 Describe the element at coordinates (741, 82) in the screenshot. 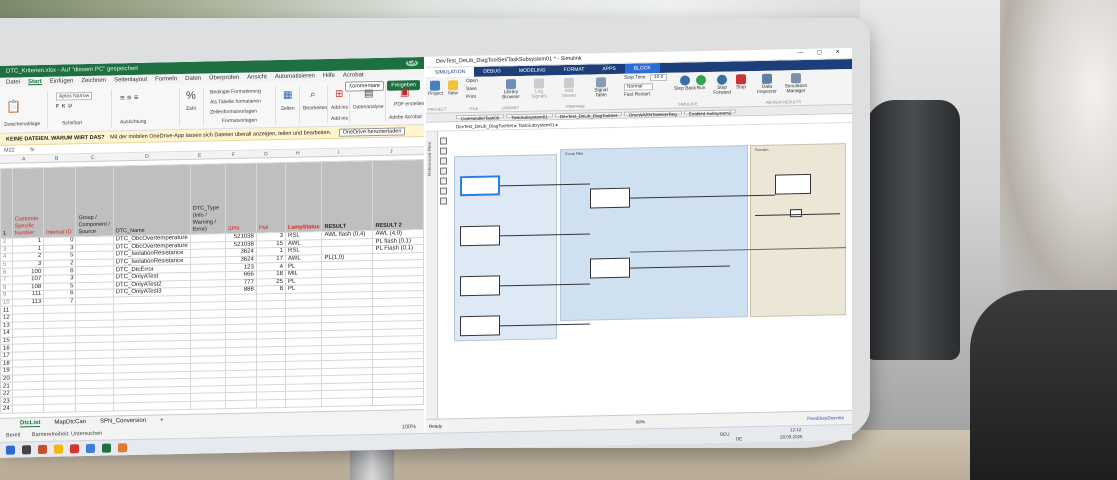

I see `stop-button: Stop` at that location.